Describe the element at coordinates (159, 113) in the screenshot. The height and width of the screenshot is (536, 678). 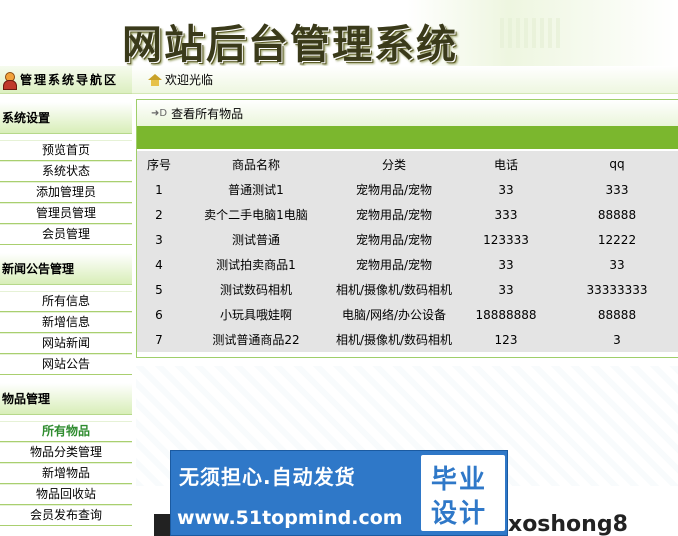
I see `arrow-right-icon: ➜D` at that location.